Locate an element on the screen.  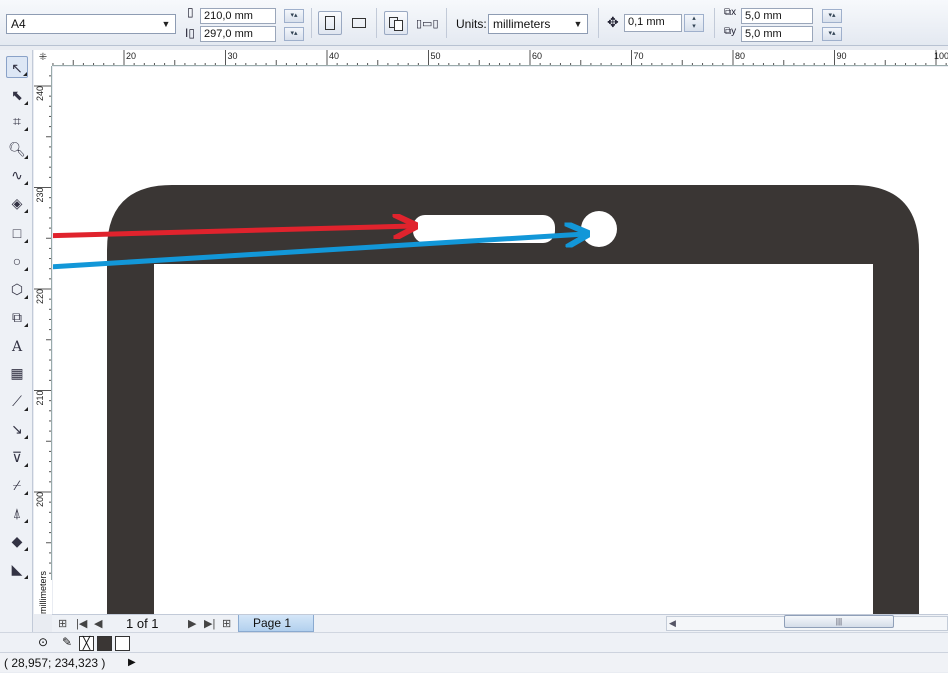
interactive-fill-tool-icon: ◣ is located at coordinates (17, 569).